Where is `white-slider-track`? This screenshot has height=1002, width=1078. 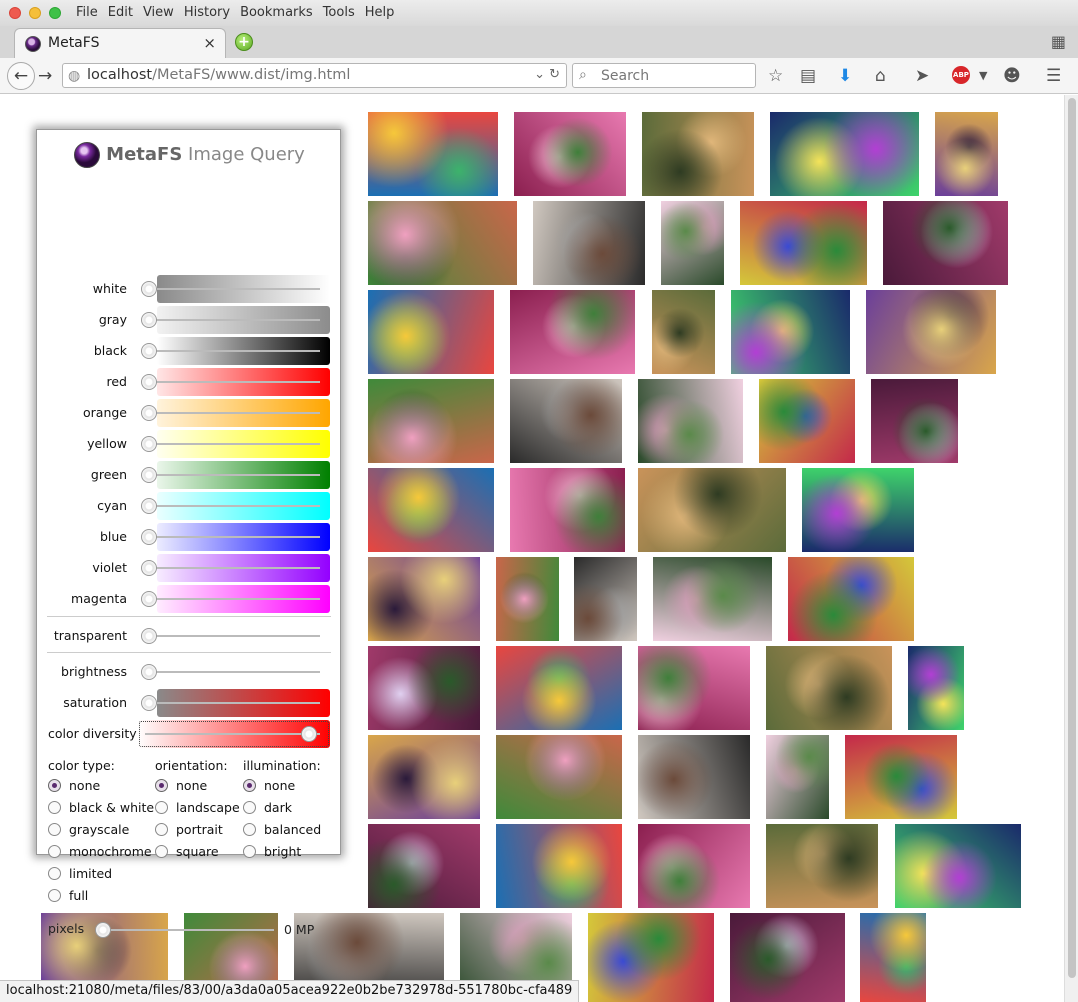 white-slider-track is located at coordinates (232, 289).